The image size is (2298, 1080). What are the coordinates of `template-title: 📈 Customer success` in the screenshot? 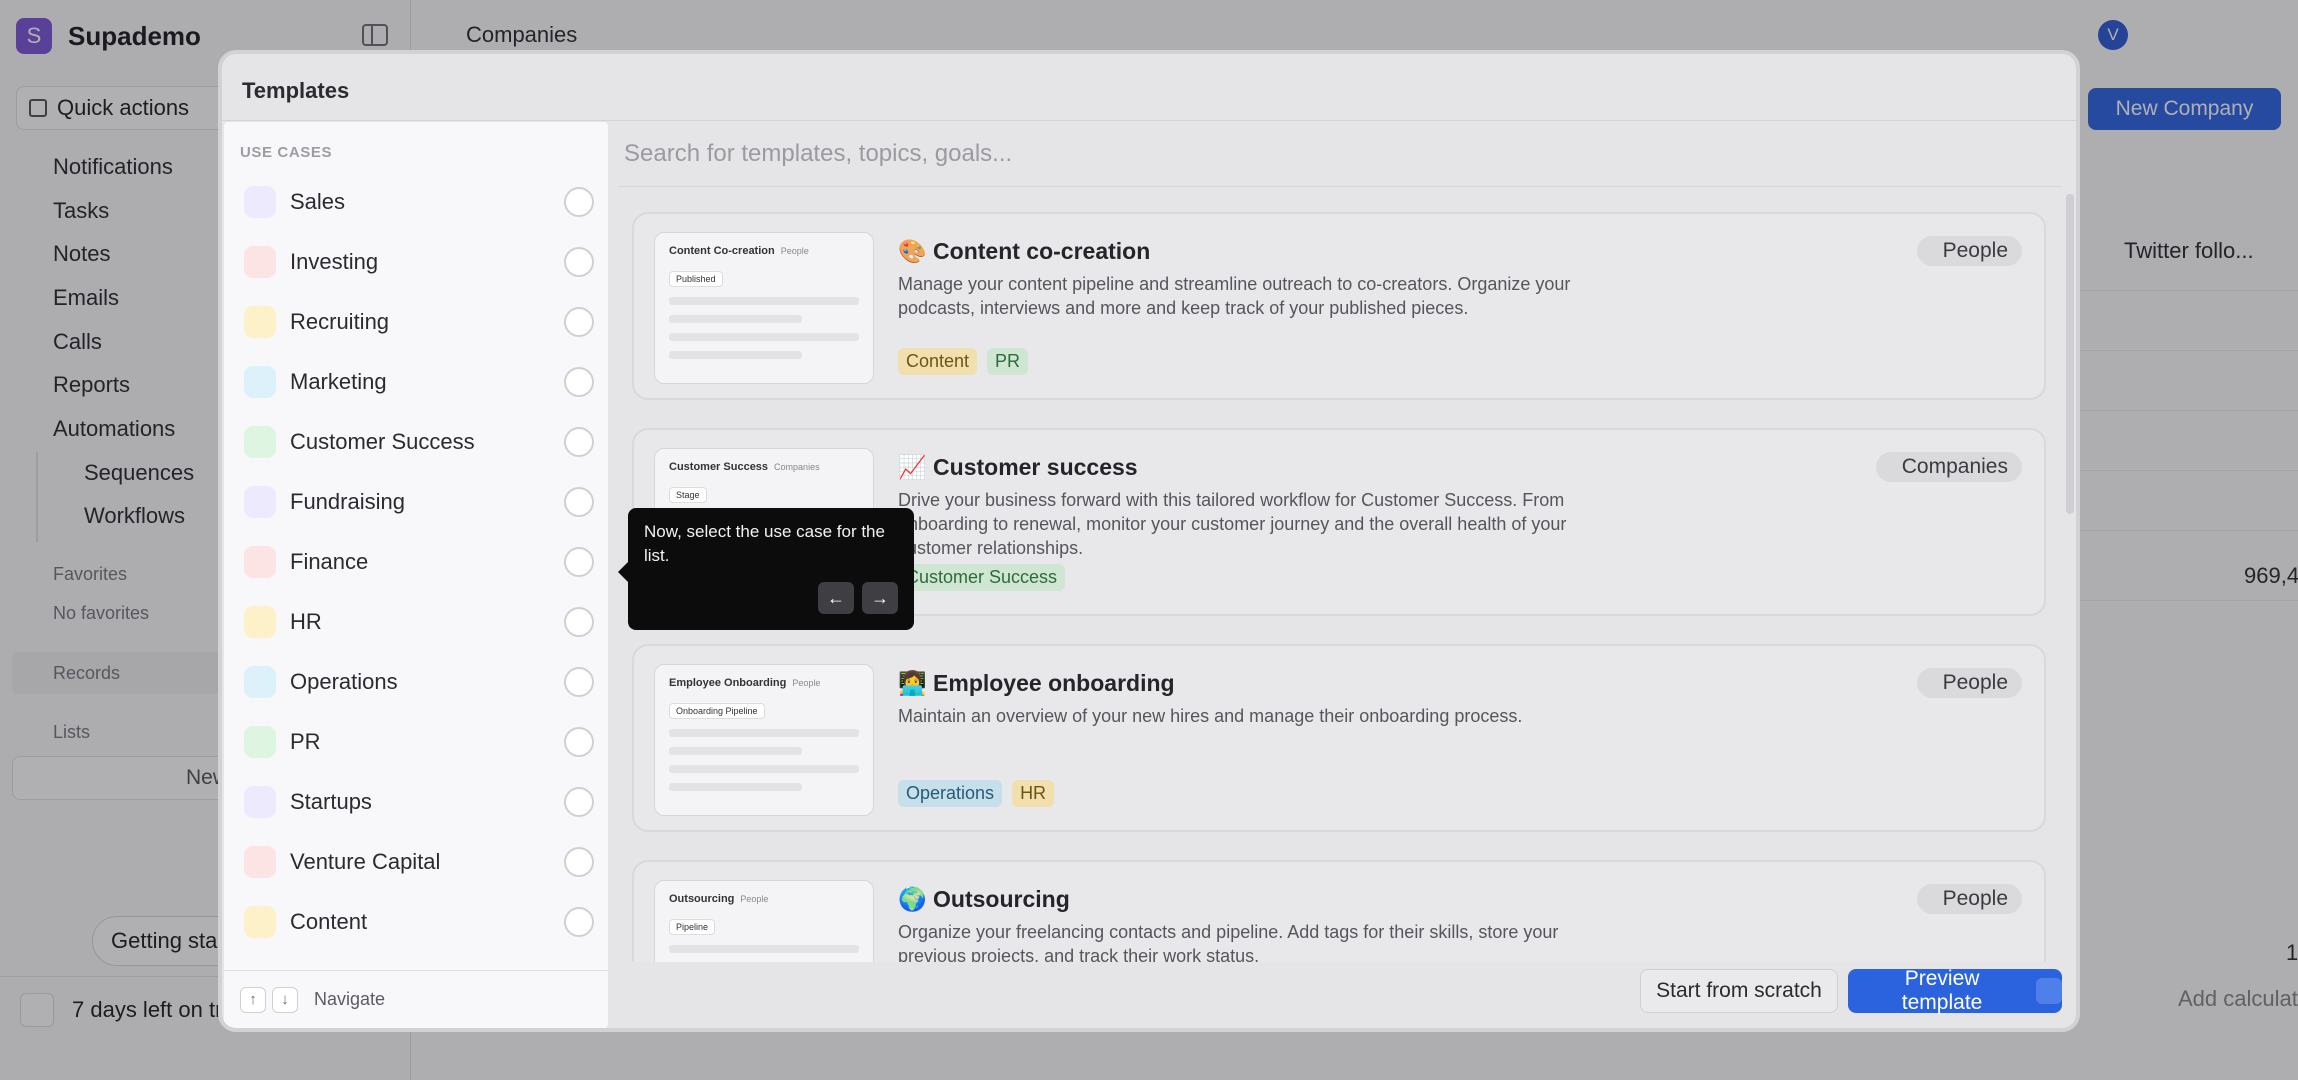 It's located at (1018, 467).